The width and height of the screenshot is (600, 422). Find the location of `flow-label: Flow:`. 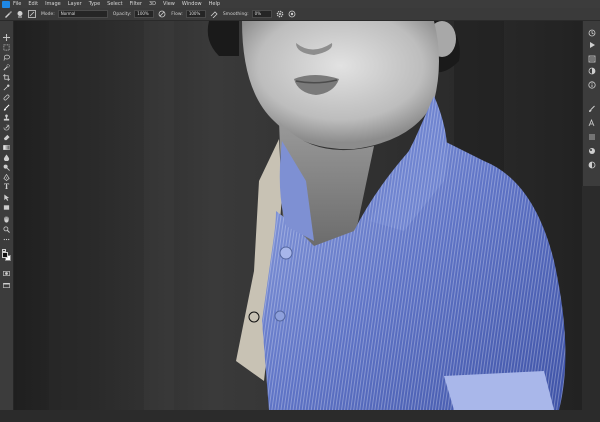

flow-label: Flow: is located at coordinates (177, 14).